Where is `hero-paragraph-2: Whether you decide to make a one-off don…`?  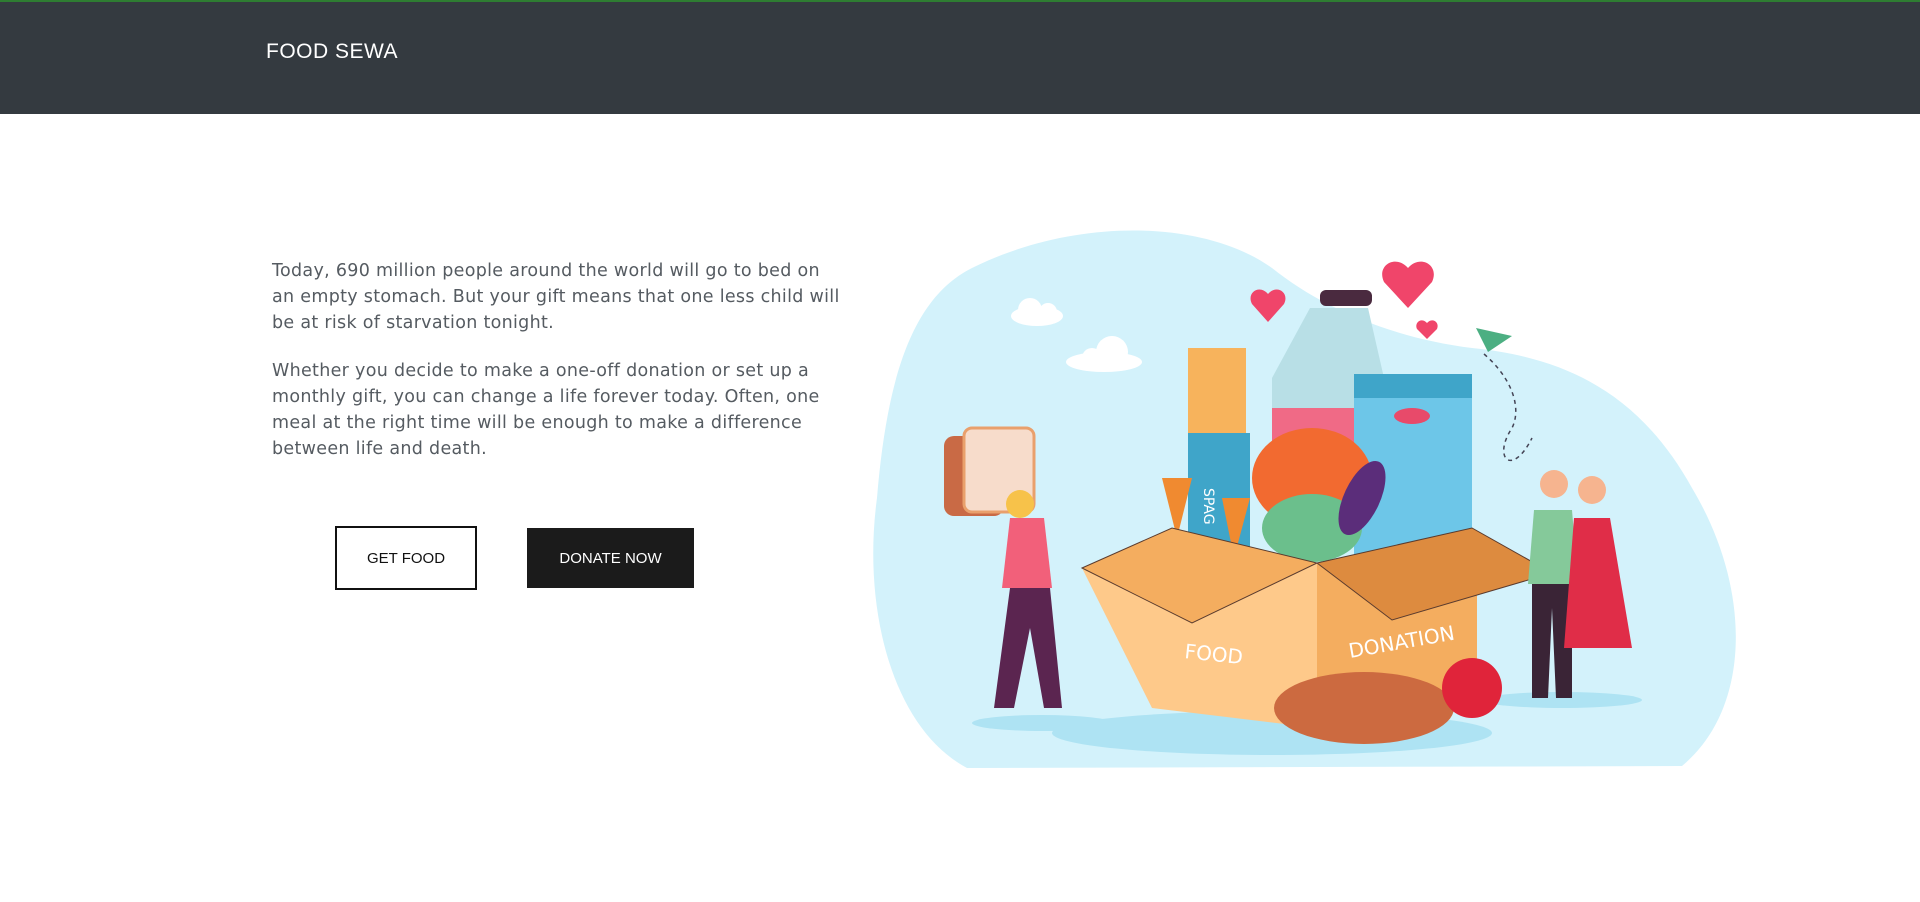 hero-paragraph-2: Whether you decide to make a one-off don… is located at coordinates (546, 410).